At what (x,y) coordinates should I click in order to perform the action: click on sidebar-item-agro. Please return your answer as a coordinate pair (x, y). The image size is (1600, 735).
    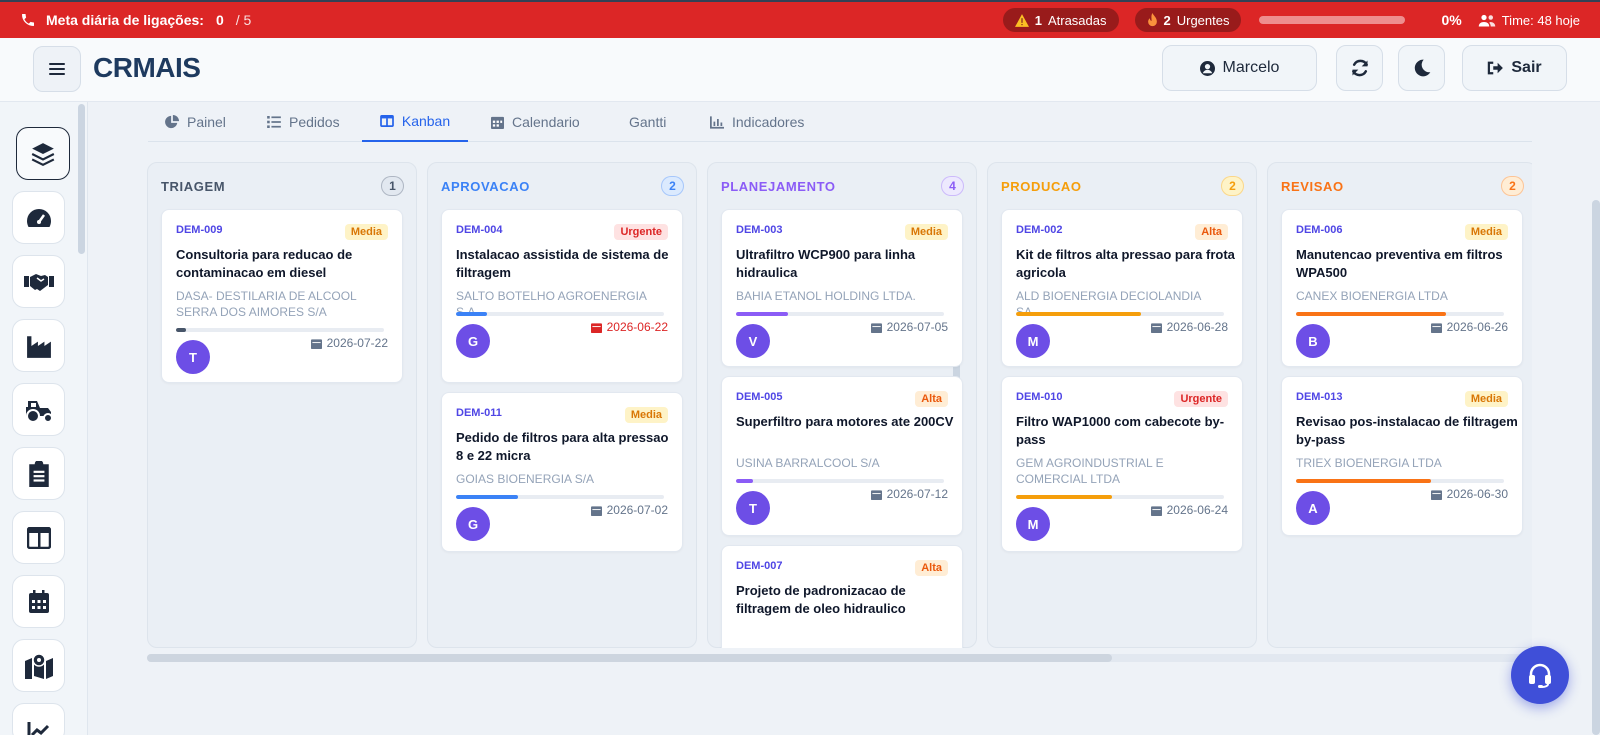
    Looking at the image, I should click on (38, 409).